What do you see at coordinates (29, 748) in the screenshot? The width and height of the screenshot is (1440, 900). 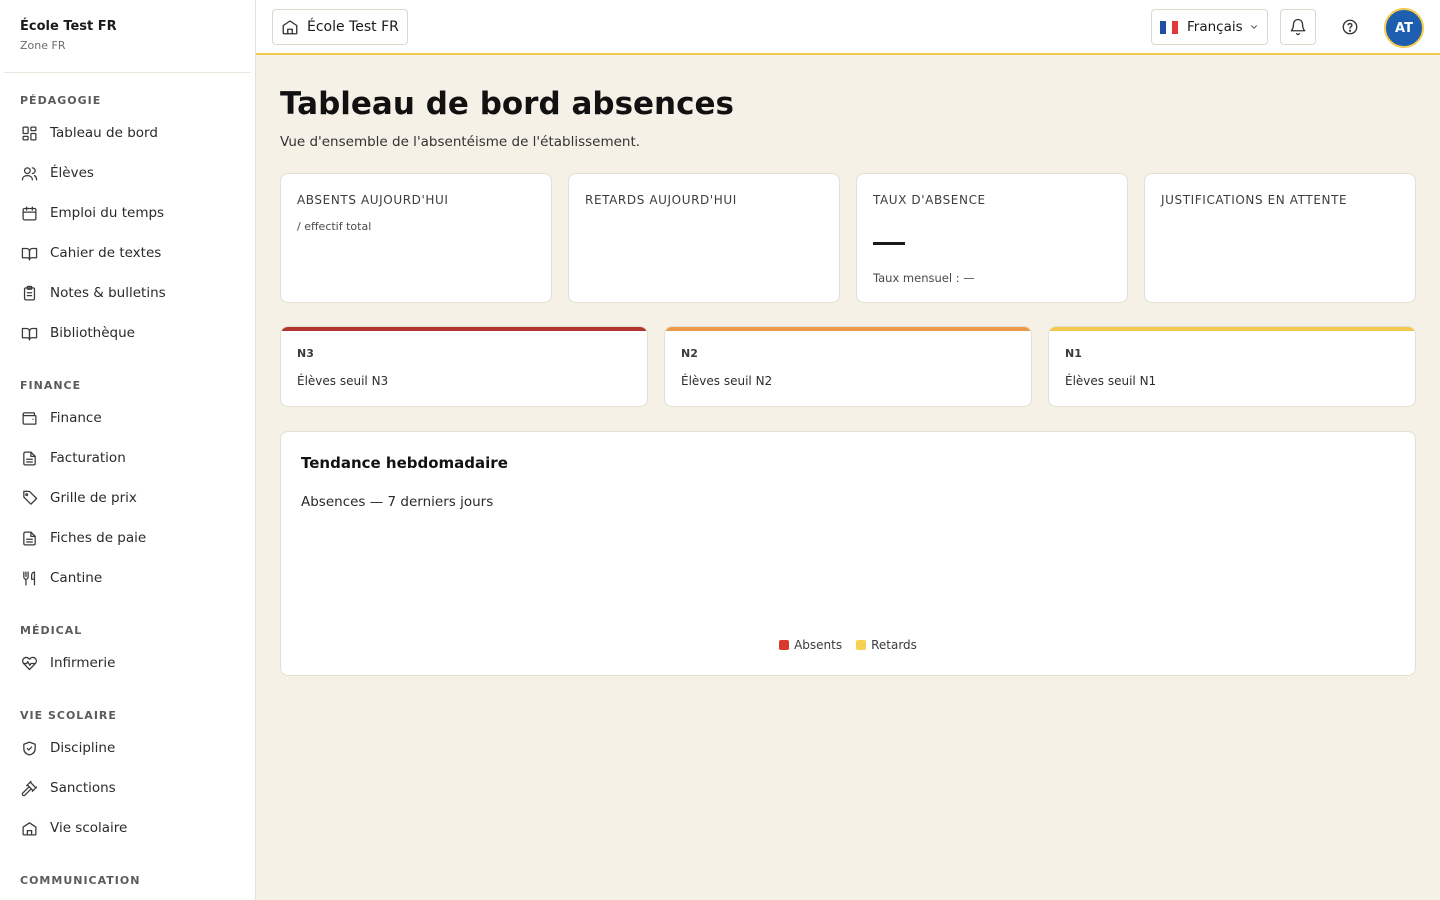 I see `shield-check-icon` at bounding box center [29, 748].